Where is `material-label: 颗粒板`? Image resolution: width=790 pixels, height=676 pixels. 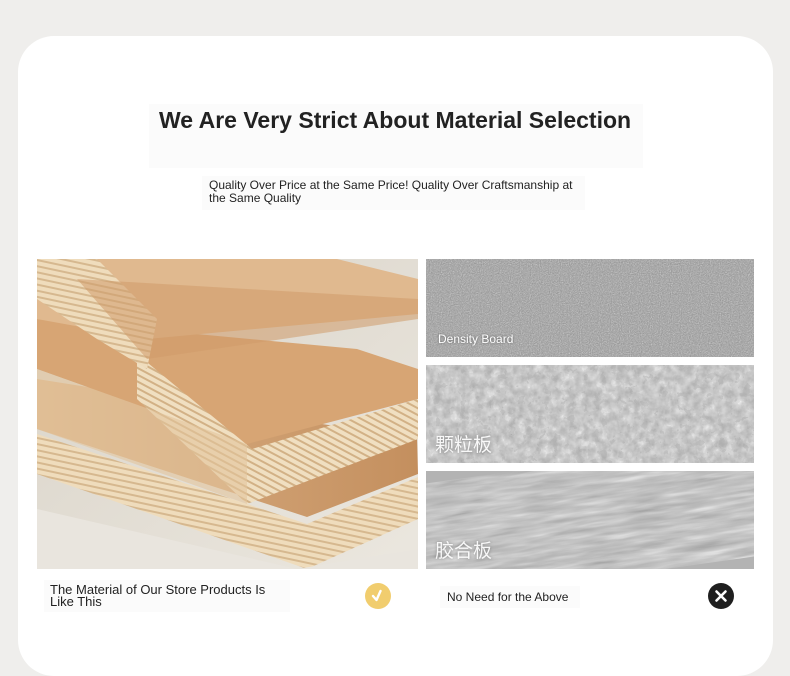 material-label: 颗粒板 is located at coordinates (464, 445).